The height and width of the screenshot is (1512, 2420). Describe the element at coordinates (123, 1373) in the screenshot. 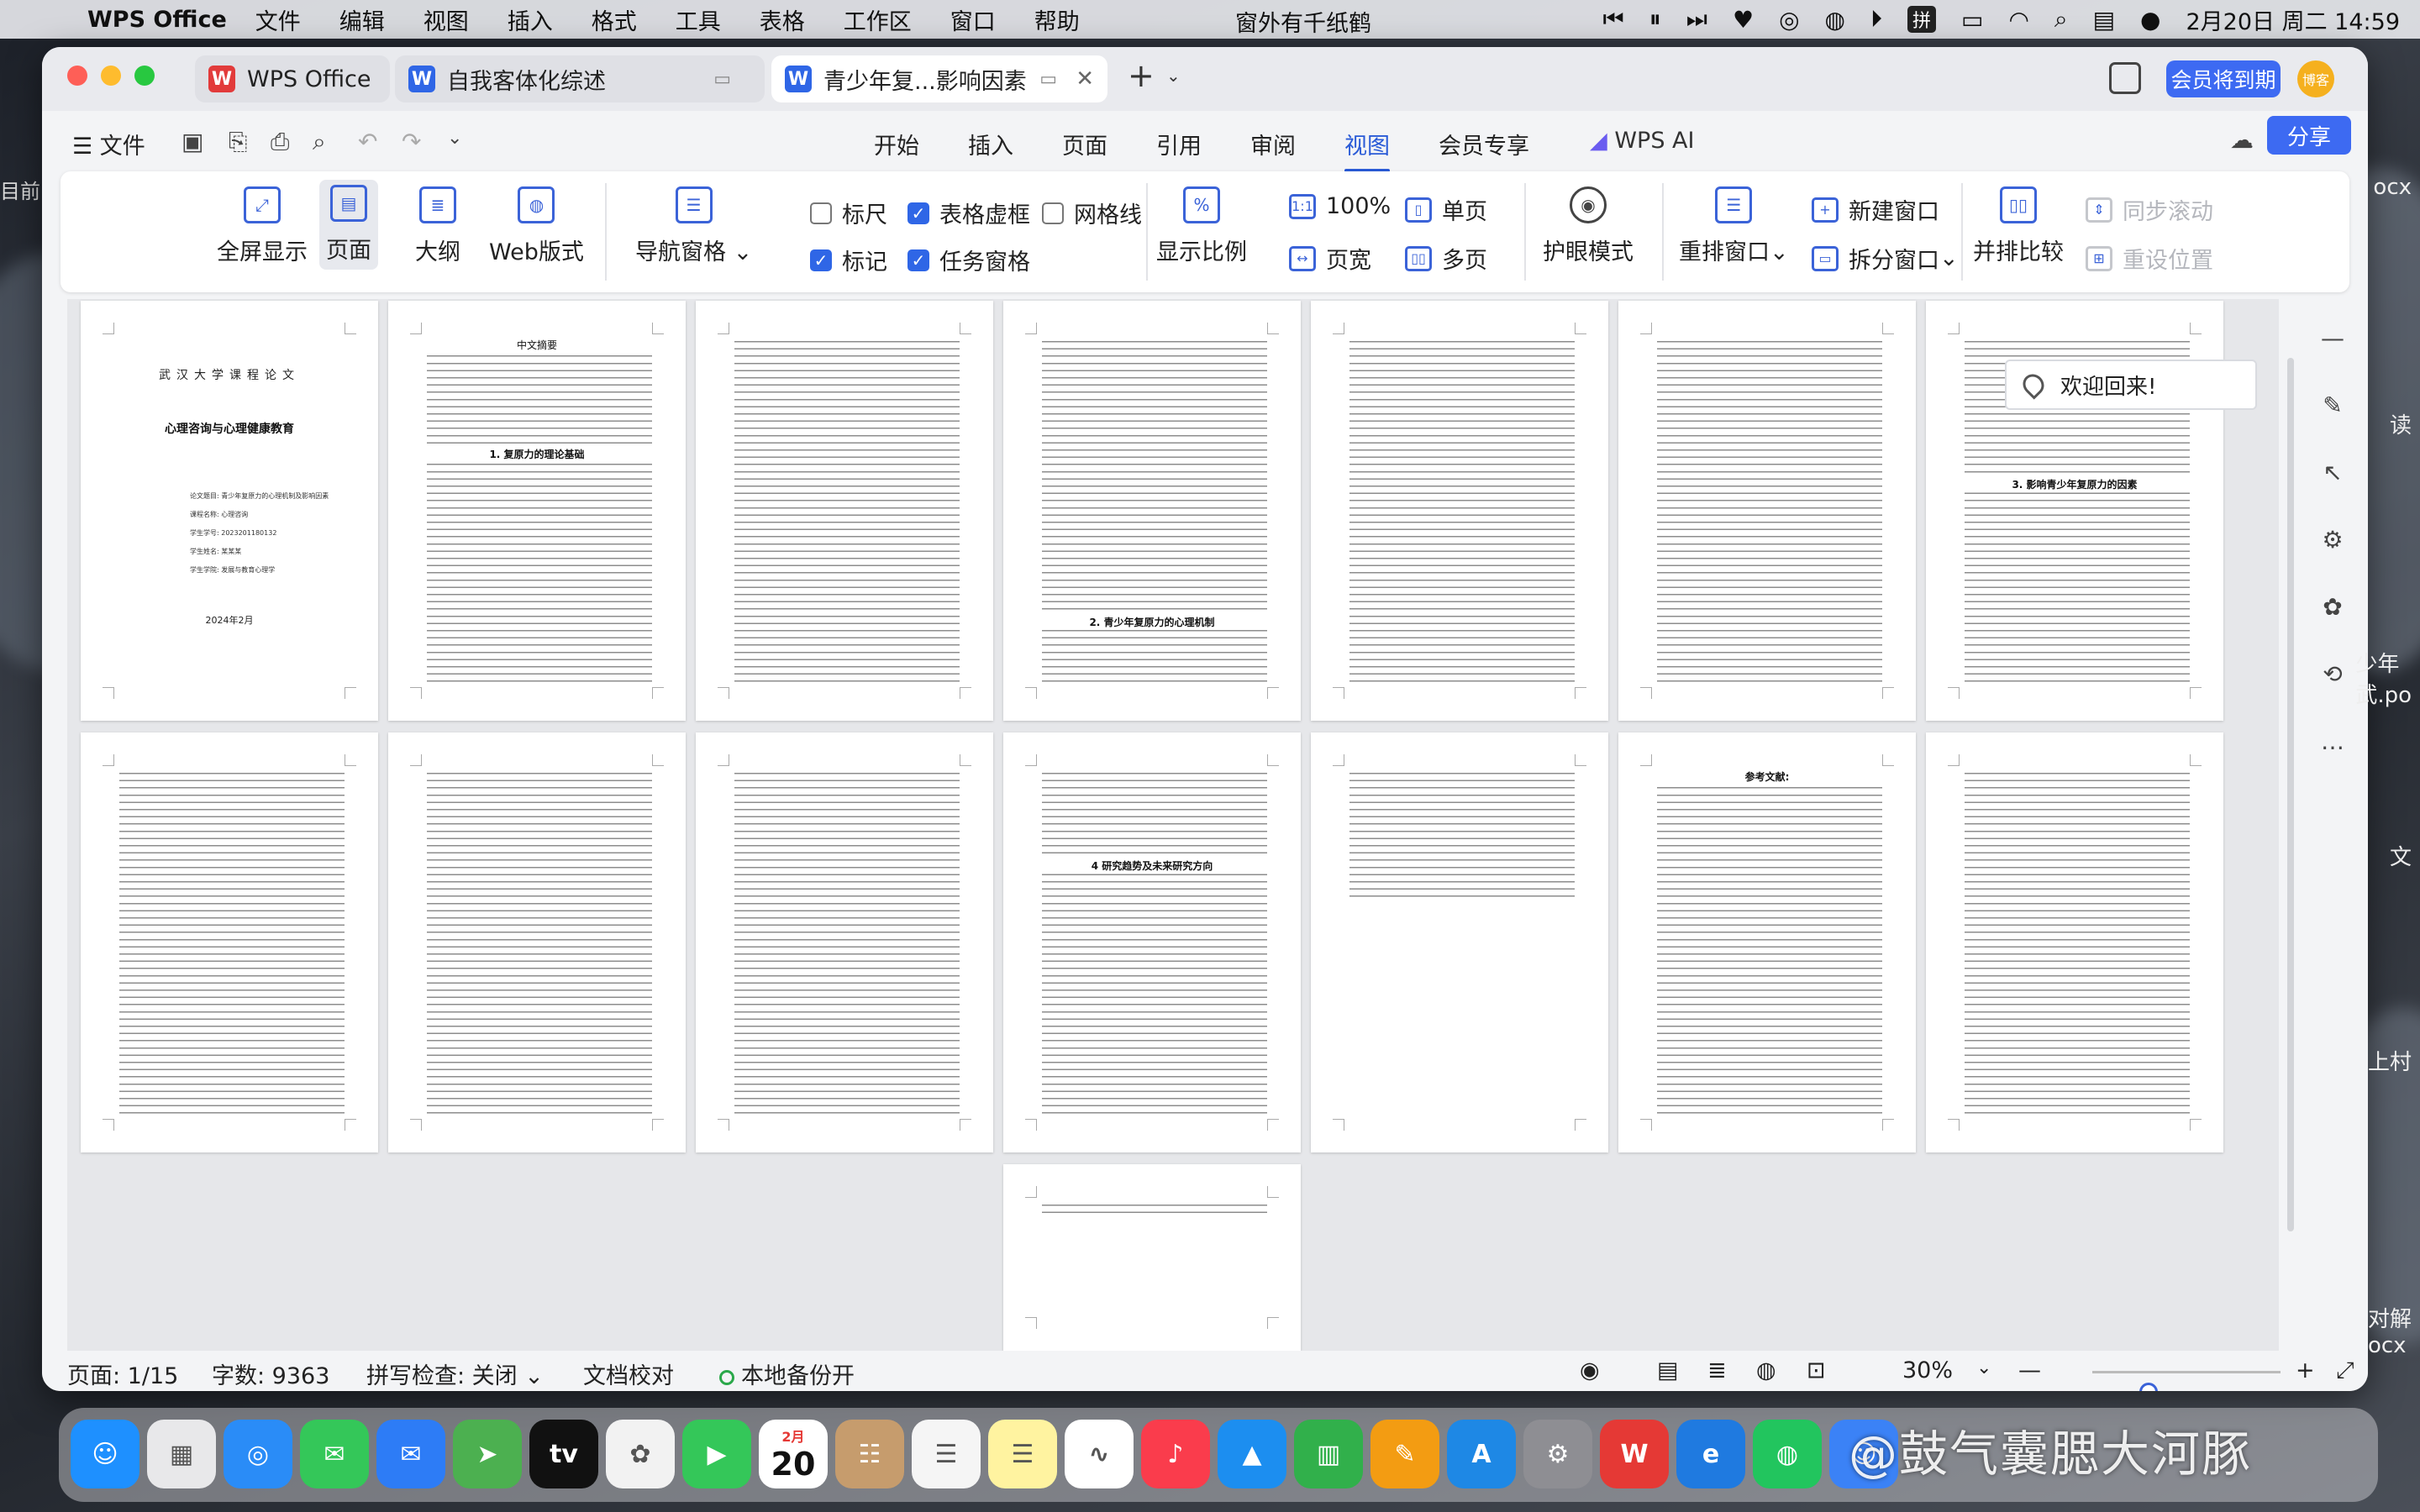

I see `page-indicator: 页面: 1/15` at that location.